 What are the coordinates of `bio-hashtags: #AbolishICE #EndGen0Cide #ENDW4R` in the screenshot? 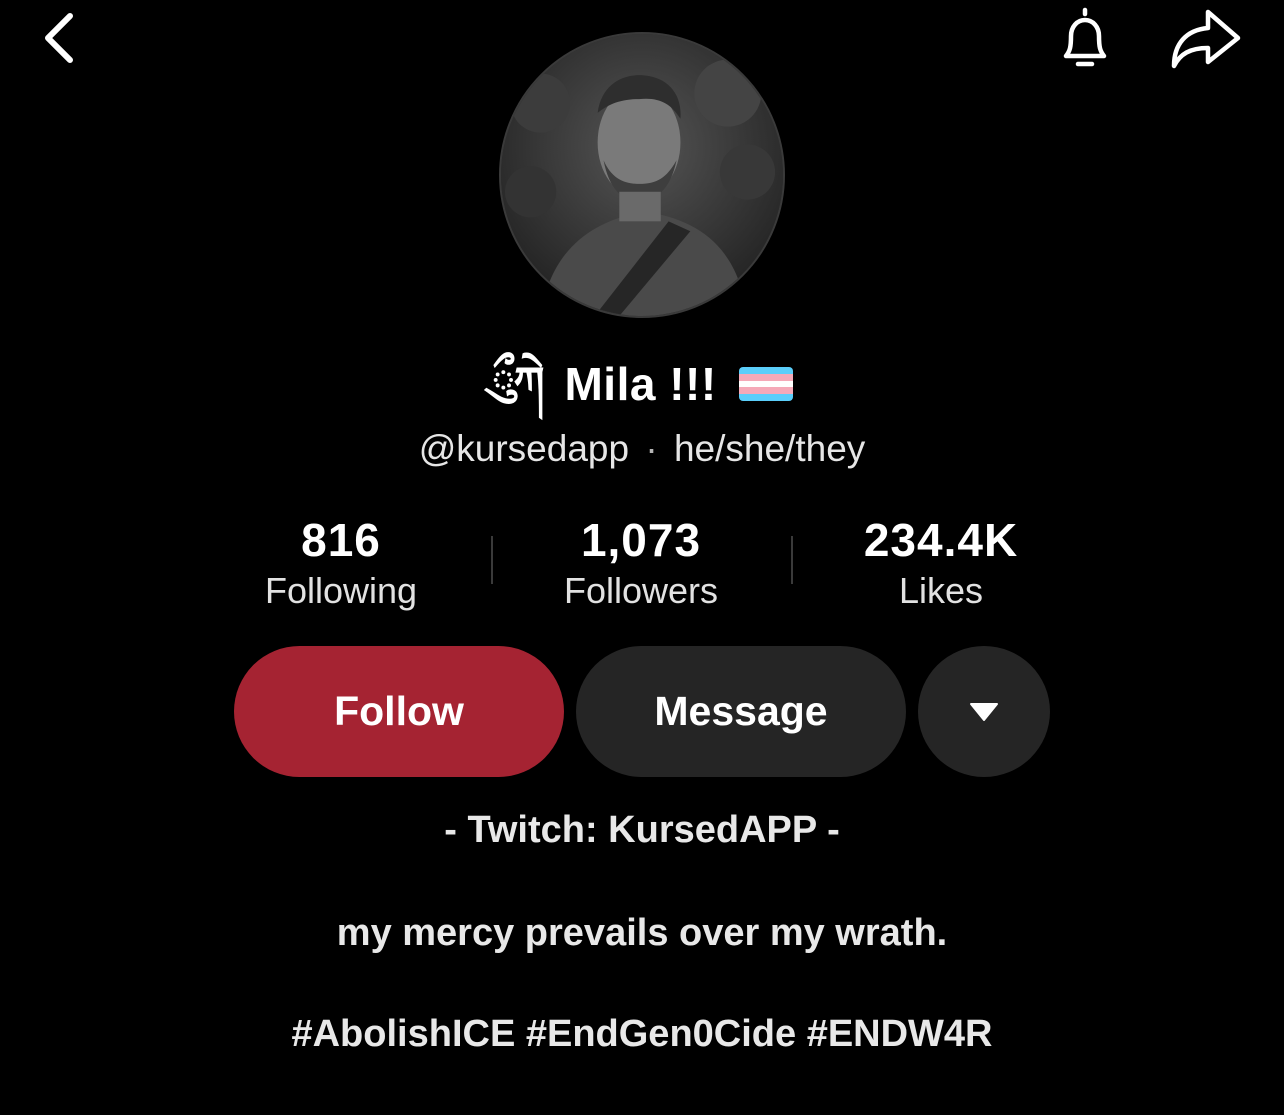 It's located at (642, 1034).